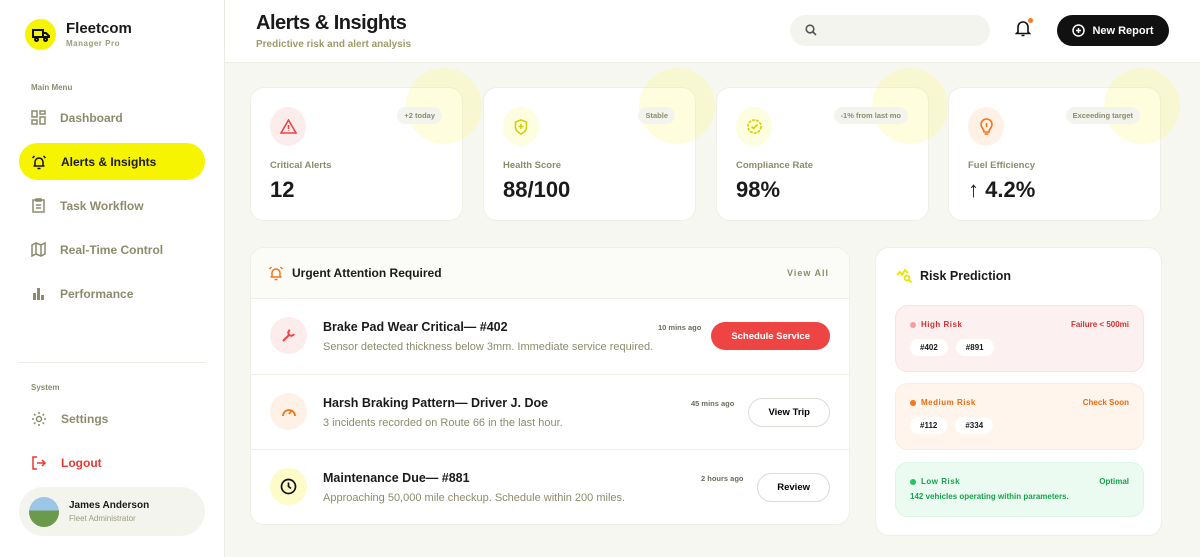  I want to click on stat-label: Health Score, so click(532, 165).